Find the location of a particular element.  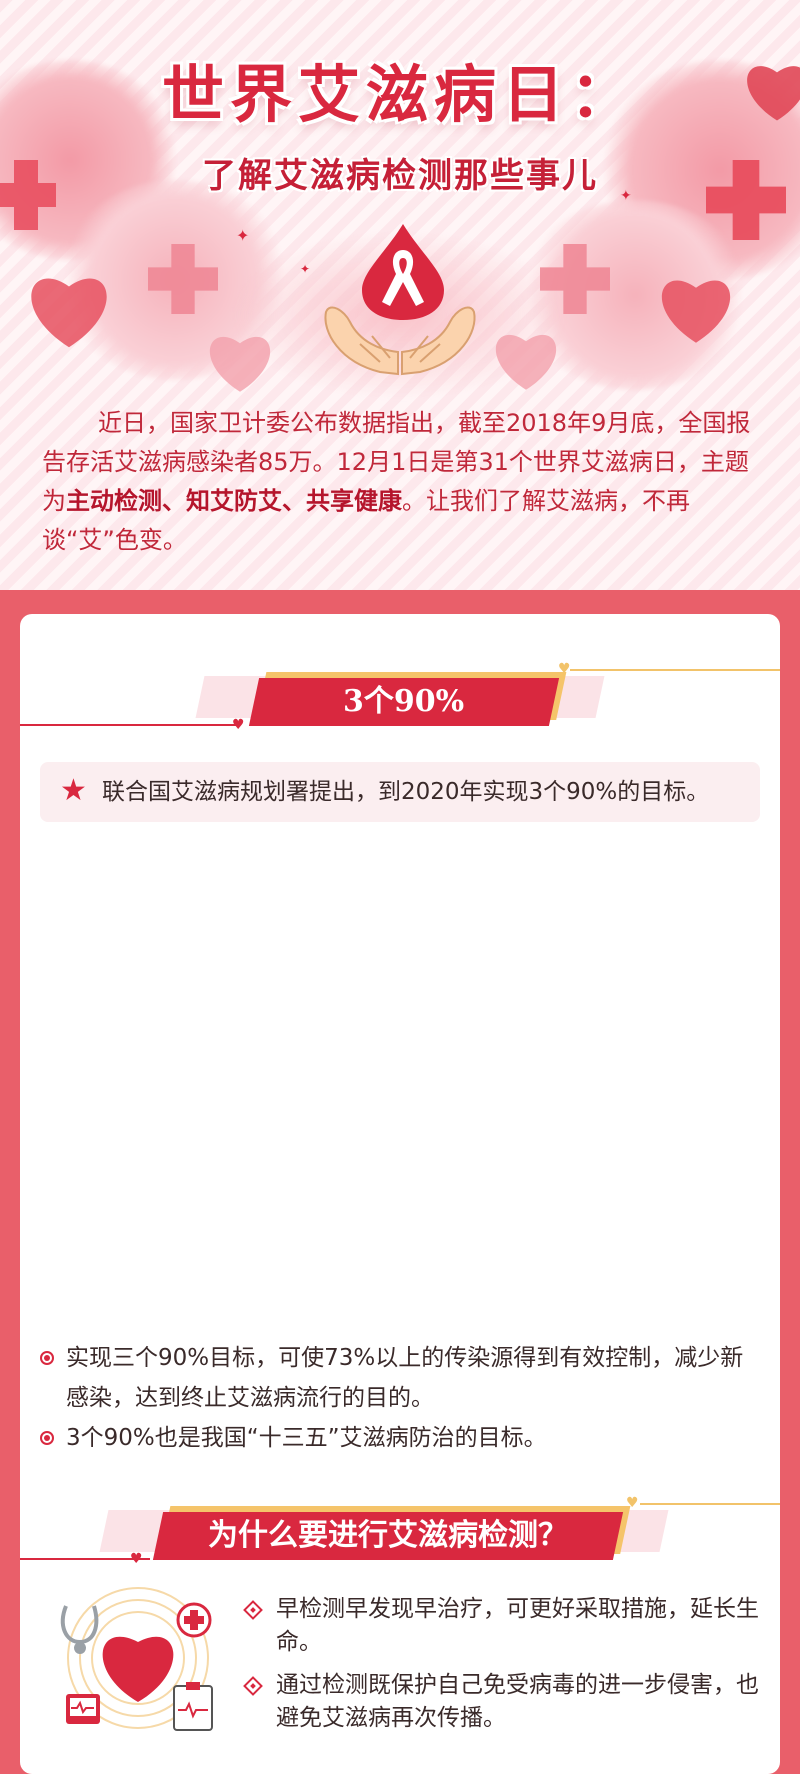

intro-theme-highlight: 主动检测、知艾防艾、共享健康 is located at coordinates (234, 501).